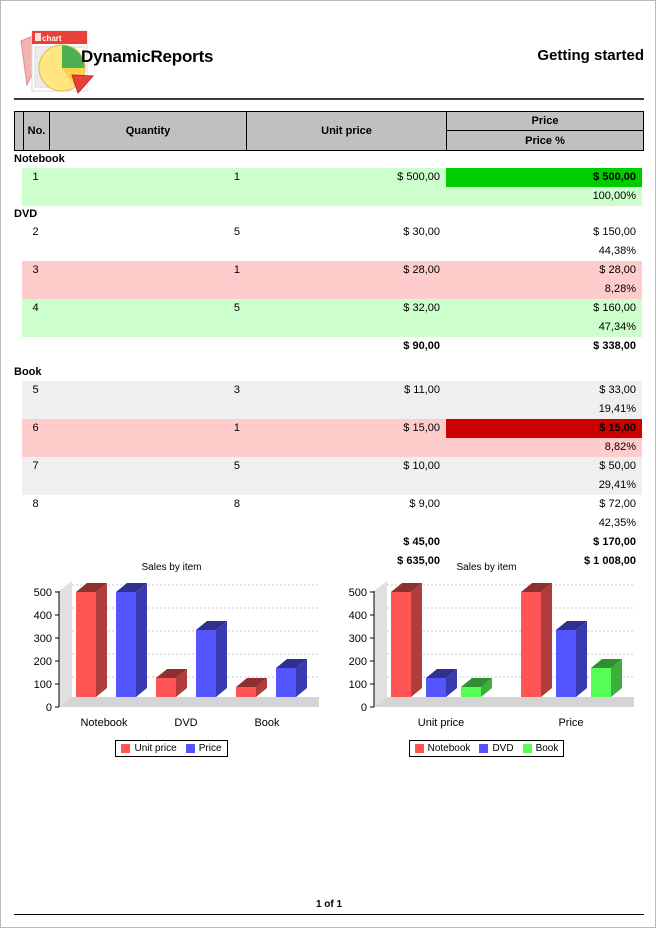 Image resolution: width=656 pixels, height=928 pixels. Describe the element at coordinates (347, 131) in the screenshot. I see `column-header-unit-price: Unit price` at that location.